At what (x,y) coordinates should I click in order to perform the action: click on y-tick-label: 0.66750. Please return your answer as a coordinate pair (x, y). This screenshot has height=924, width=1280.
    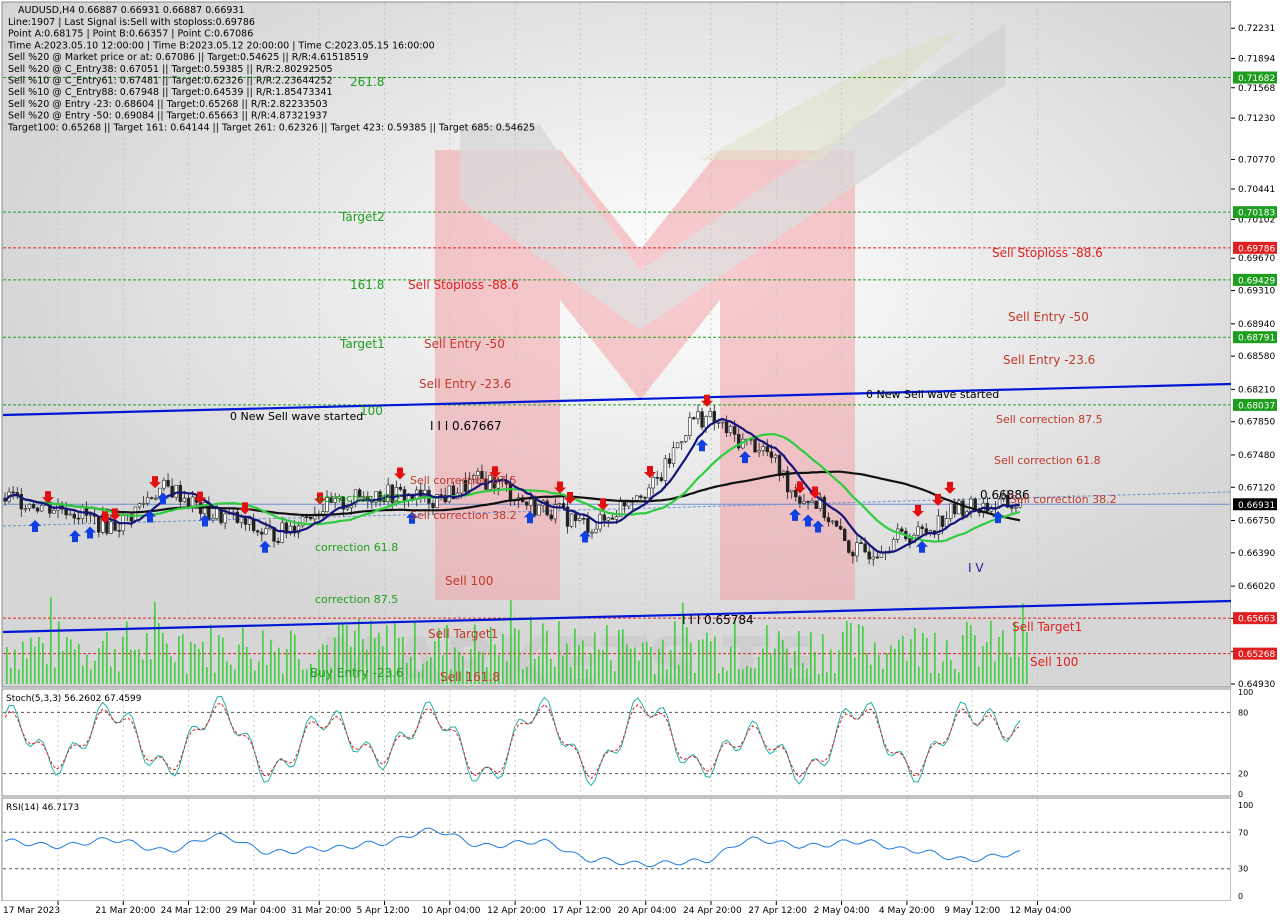
    Looking at the image, I should click on (1256, 522).